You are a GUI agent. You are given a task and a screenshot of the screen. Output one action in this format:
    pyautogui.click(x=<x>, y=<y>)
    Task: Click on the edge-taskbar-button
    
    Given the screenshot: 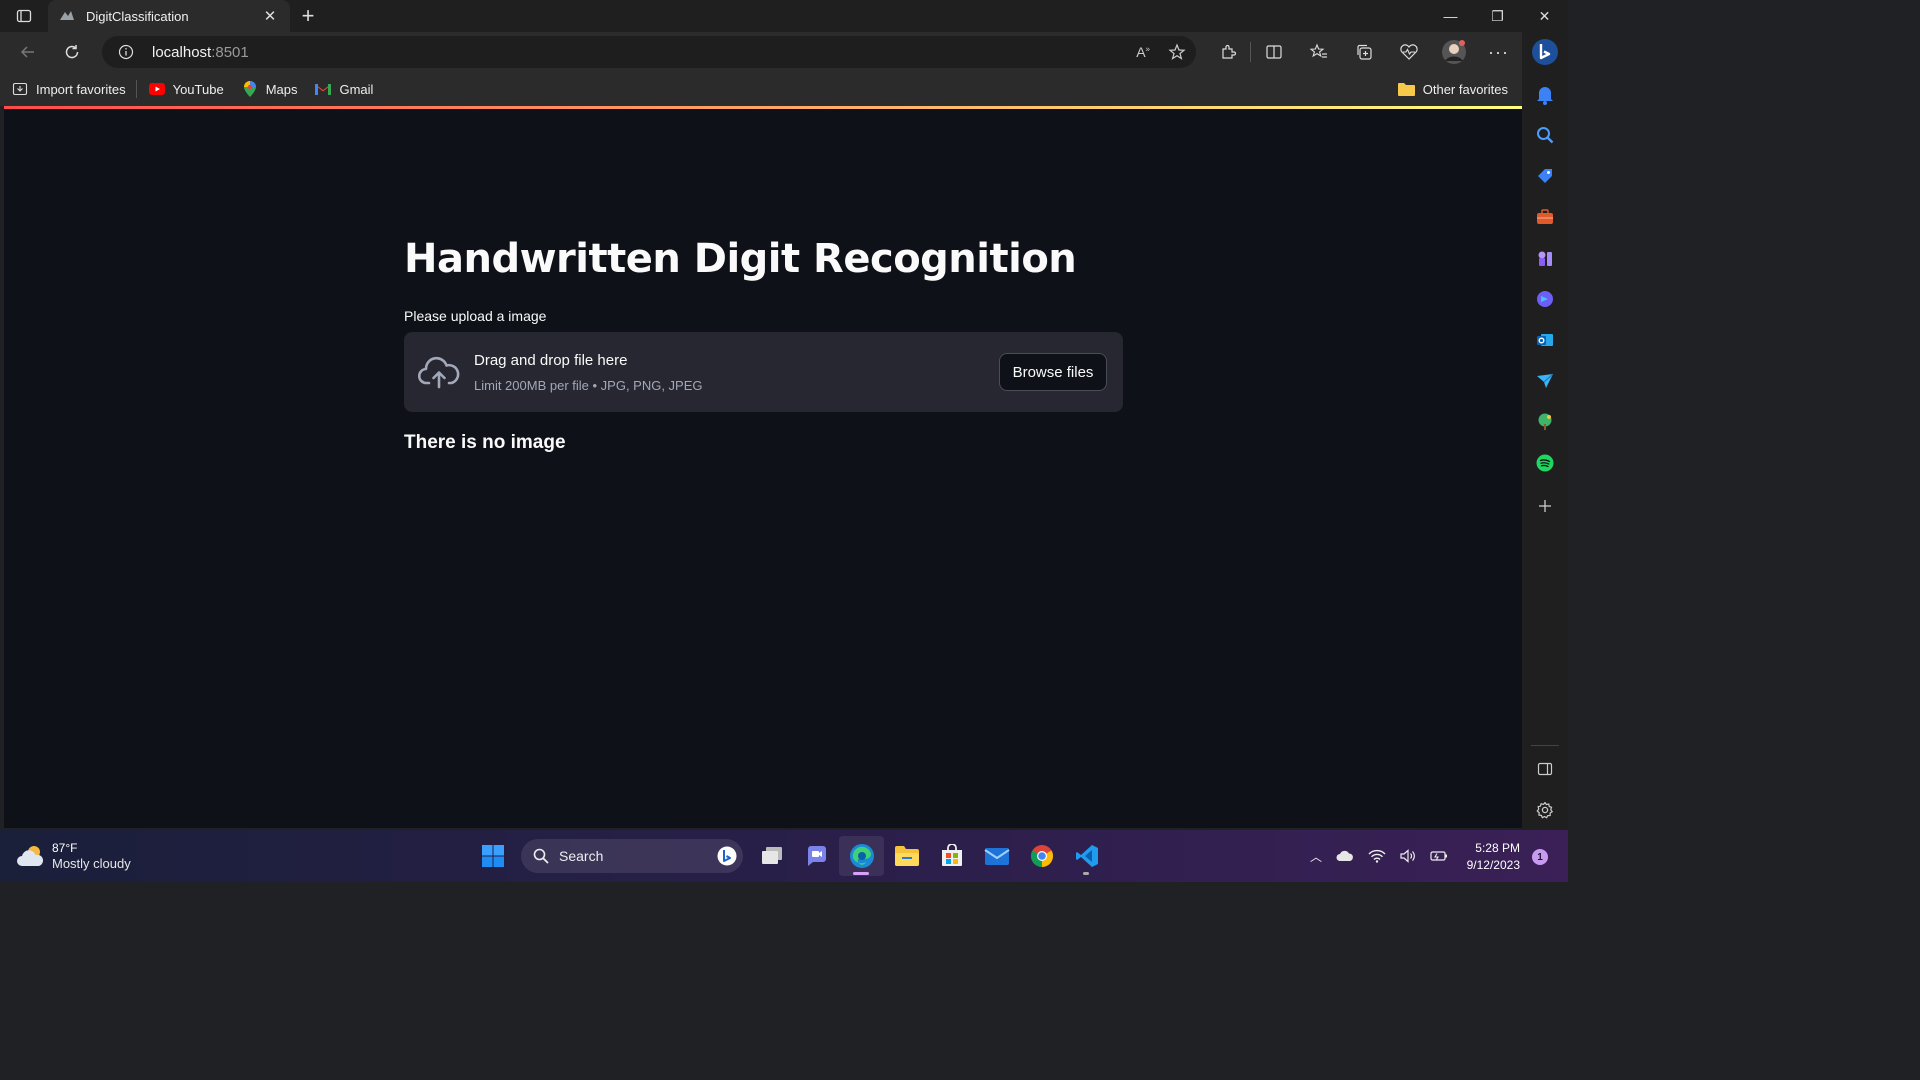 What is the action you would take?
    pyautogui.click(x=861, y=856)
    